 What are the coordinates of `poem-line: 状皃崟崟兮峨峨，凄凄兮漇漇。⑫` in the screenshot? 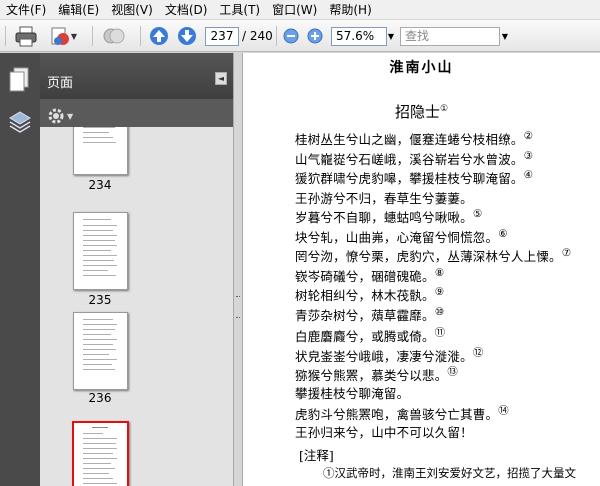 It's located at (389, 354).